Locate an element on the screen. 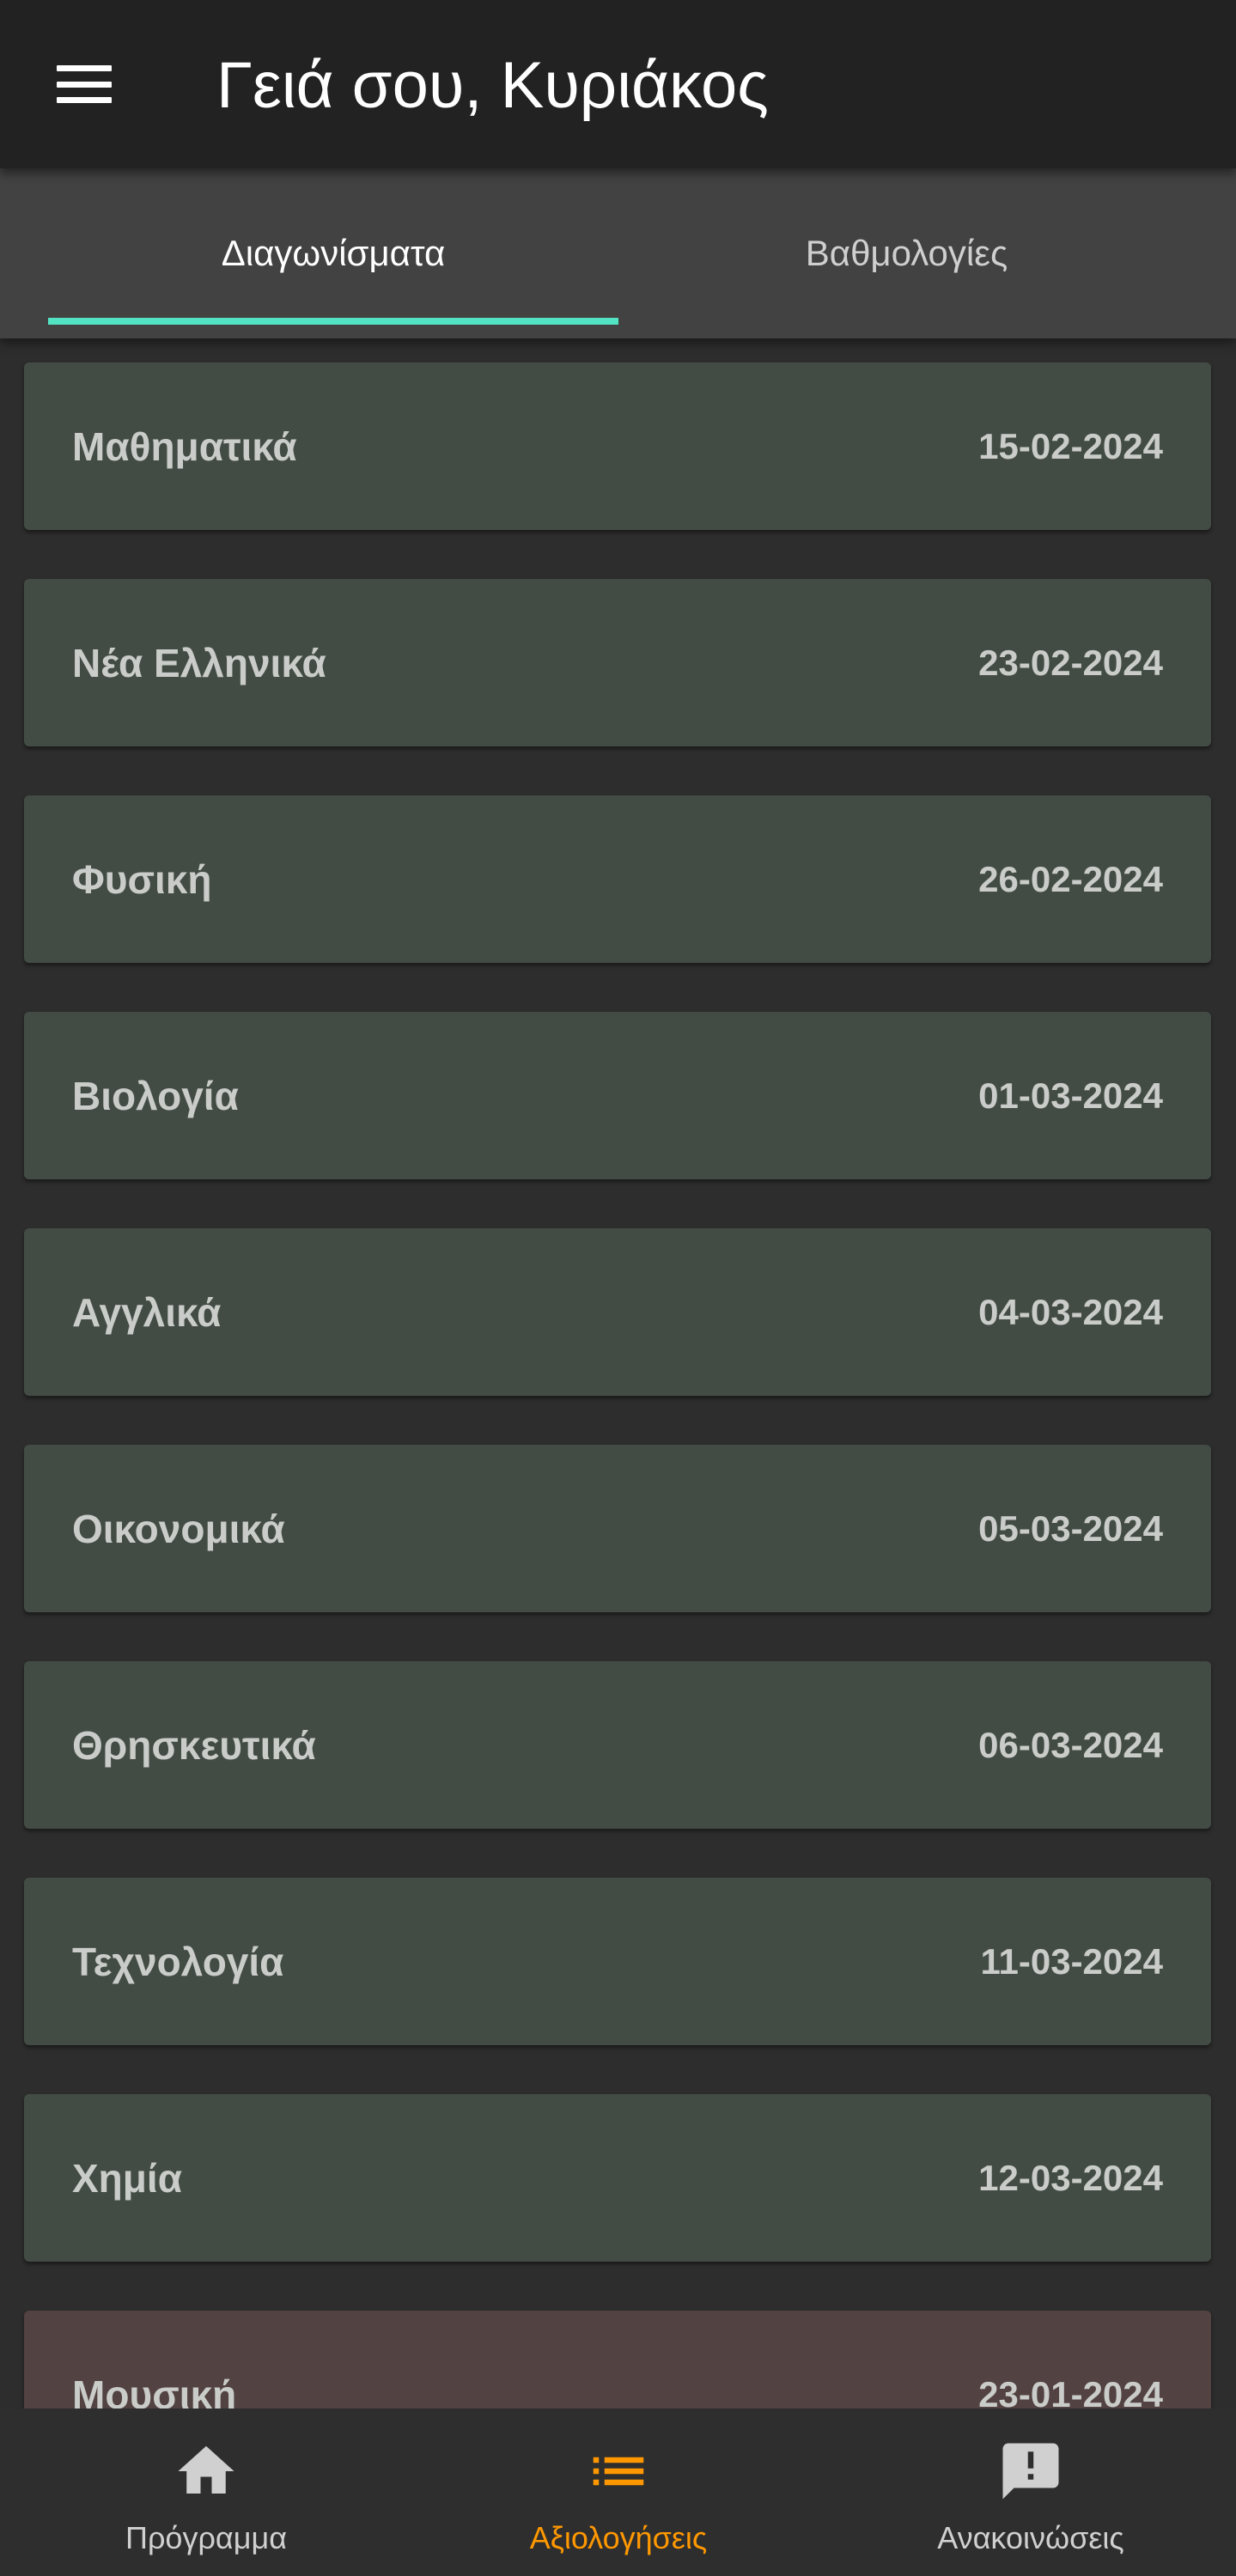  exam-card: Φυσική 26-02-2024 is located at coordinates (617, 879).